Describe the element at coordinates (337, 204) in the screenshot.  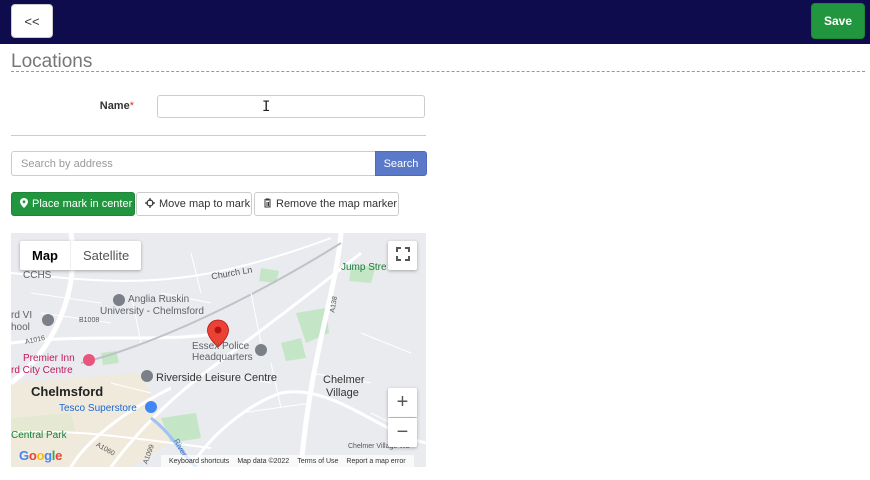
I see `remove-marker-label: Remove the map marker` at that location.